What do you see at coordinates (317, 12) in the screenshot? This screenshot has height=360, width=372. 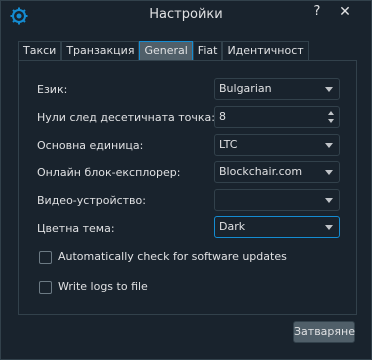 I see `help-button: ?` at bounding box center [317, 12].